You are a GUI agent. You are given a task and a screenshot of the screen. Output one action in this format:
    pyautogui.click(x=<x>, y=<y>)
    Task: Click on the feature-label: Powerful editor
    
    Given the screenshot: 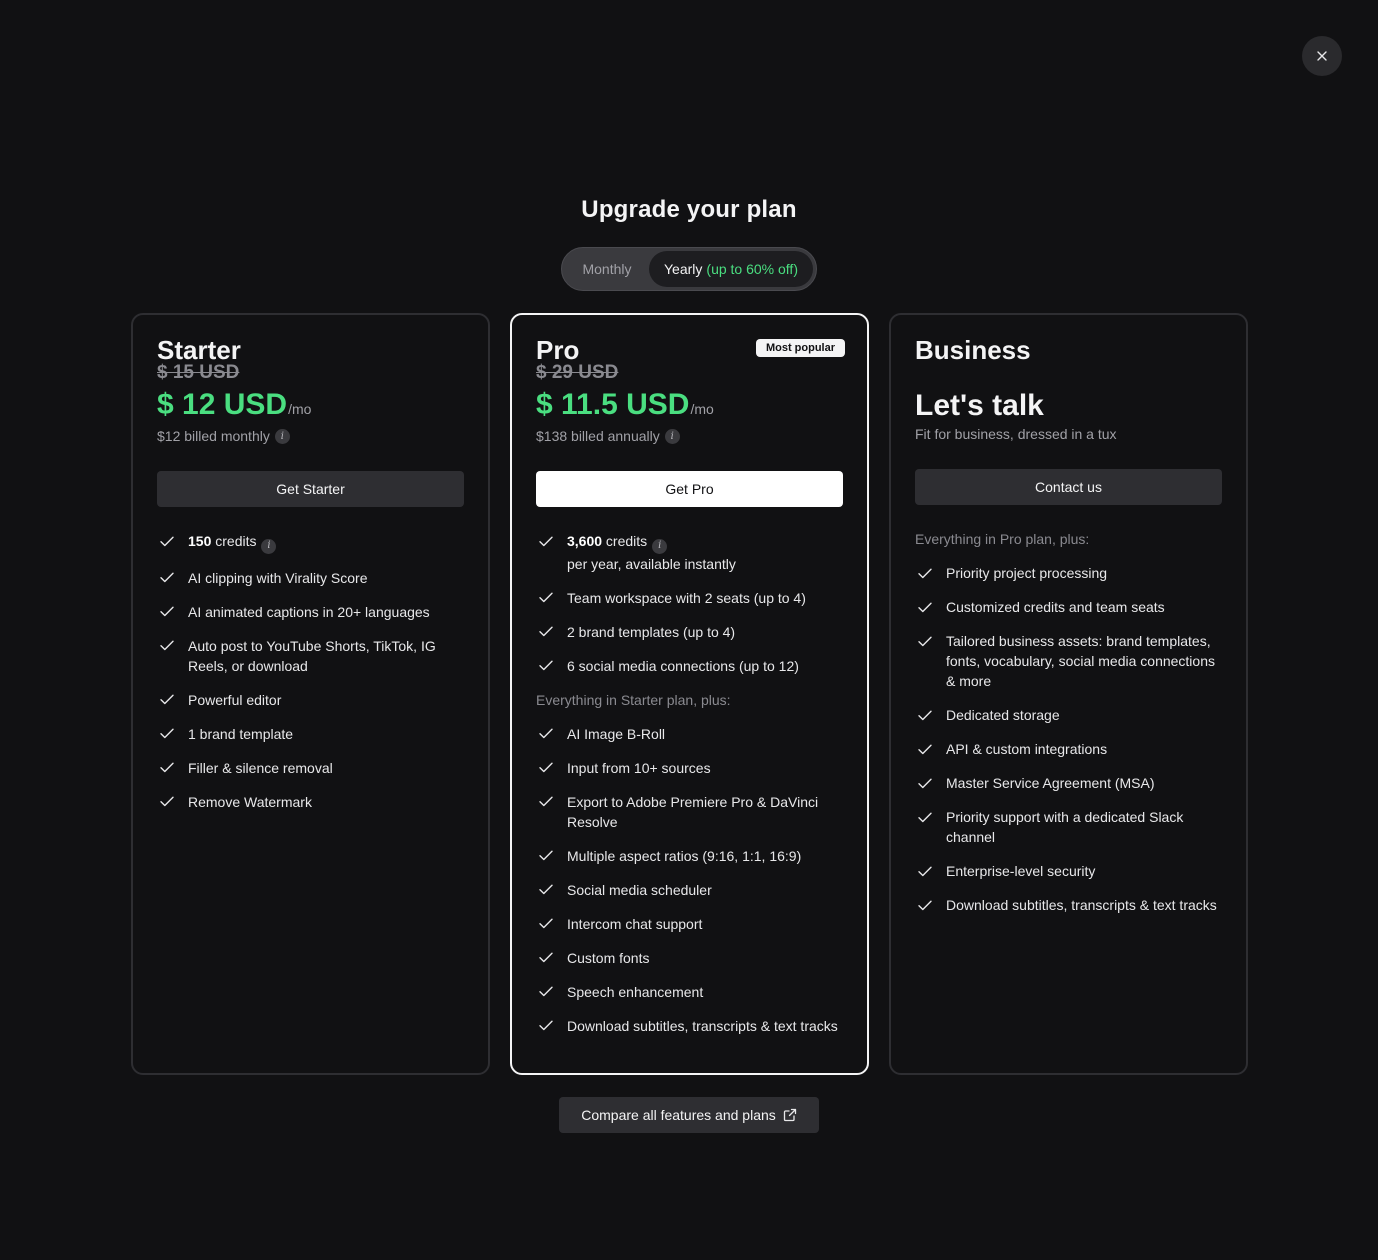 What is the action you would take?
    pyautogui.click(x=235, y=699)
    